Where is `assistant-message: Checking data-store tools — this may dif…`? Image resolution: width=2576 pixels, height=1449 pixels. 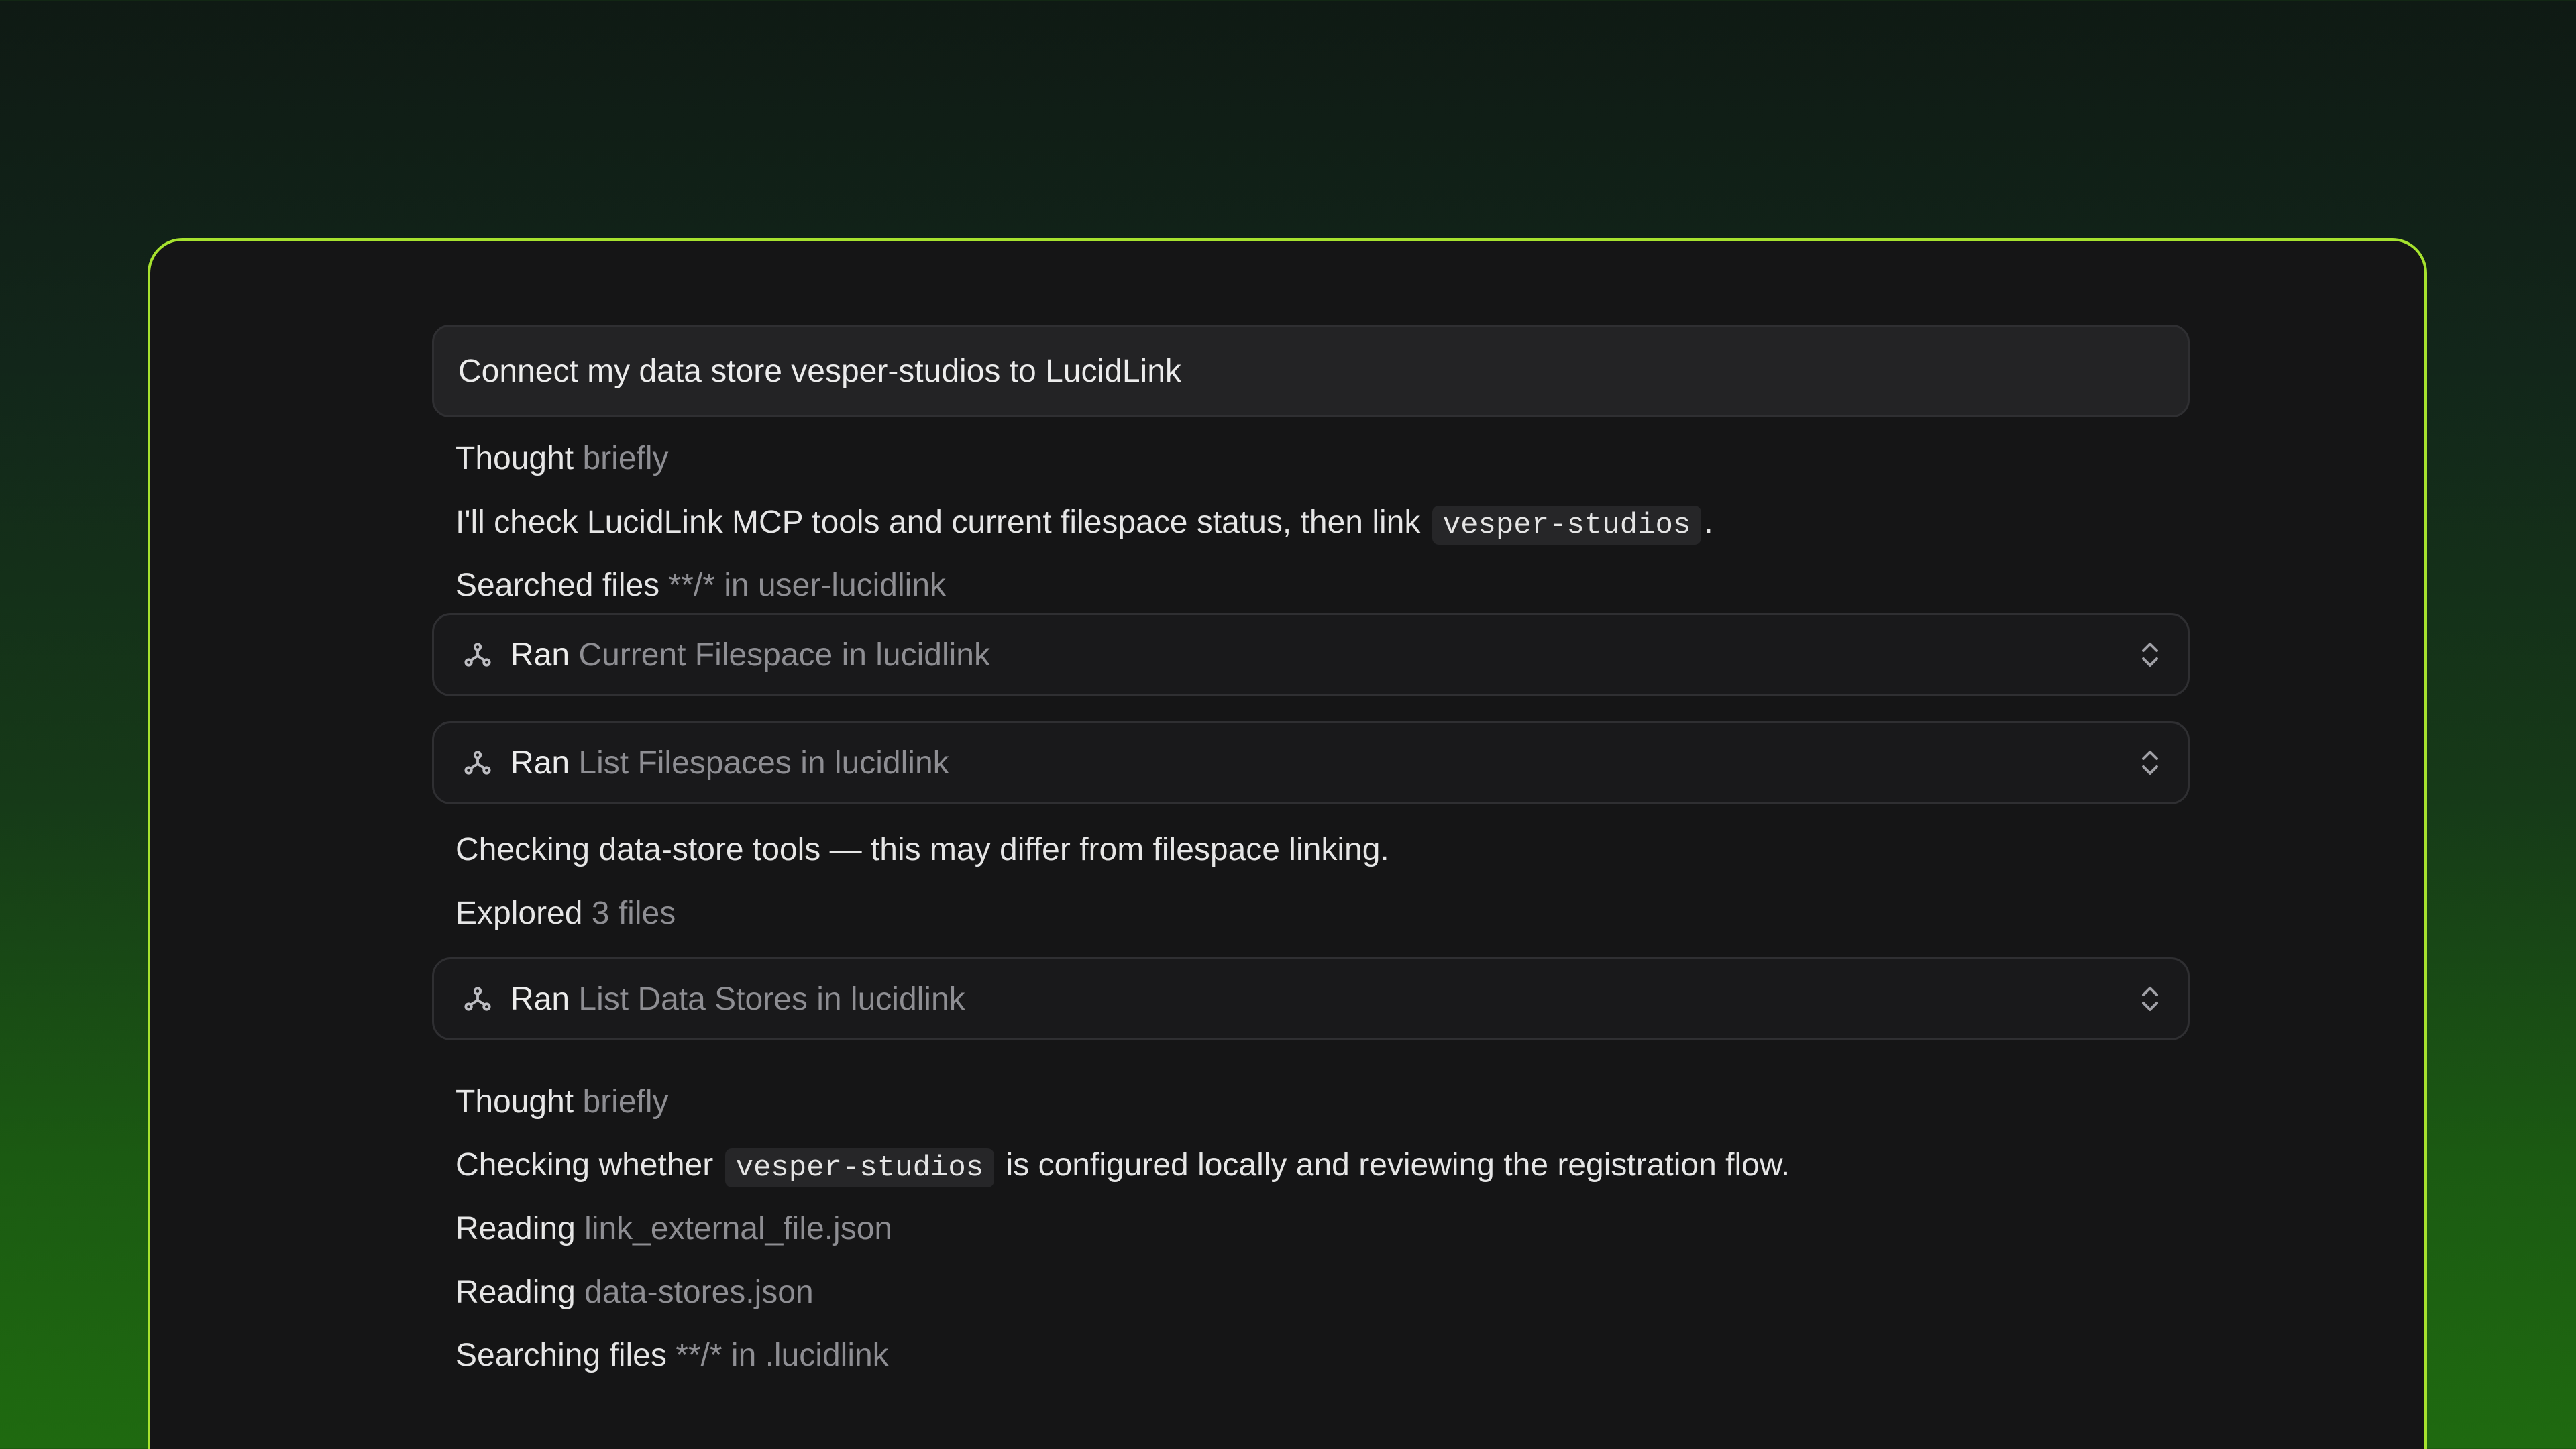
assistant-message: Checking data-store tools — this may dif… is located at coordinates (922, 850).